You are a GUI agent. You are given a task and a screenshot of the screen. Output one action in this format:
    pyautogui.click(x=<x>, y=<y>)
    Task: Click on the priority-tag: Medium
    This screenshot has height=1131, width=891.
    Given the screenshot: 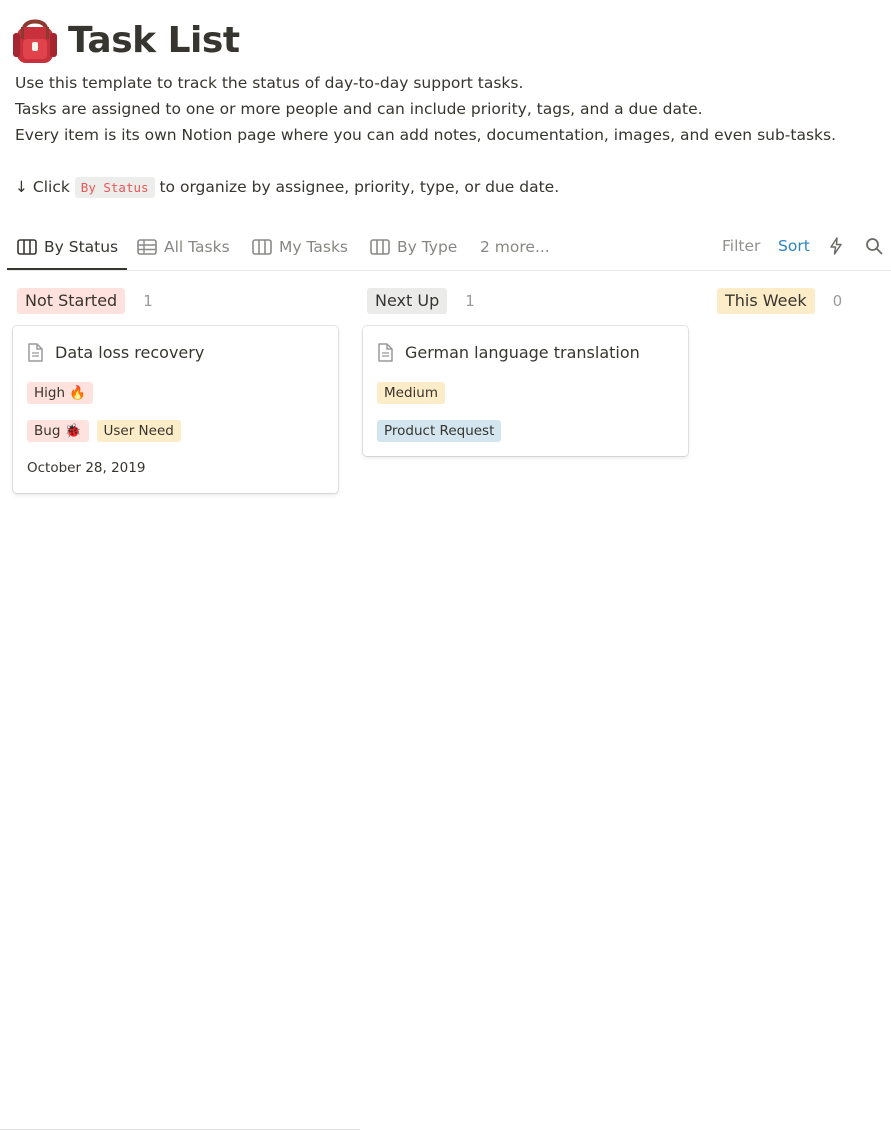 What is the action you would take?
    pyautogui.click(x=411, y=393)
    